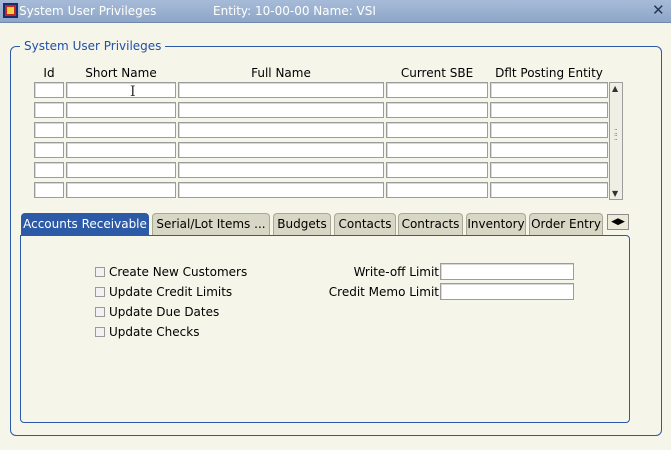 The height and width of the screenshot is (450, 671). What do you see at coordinates (615, 88) in the screenshot?
I see `scroll-up-icon: ▲` at bounding box center [615, 88].